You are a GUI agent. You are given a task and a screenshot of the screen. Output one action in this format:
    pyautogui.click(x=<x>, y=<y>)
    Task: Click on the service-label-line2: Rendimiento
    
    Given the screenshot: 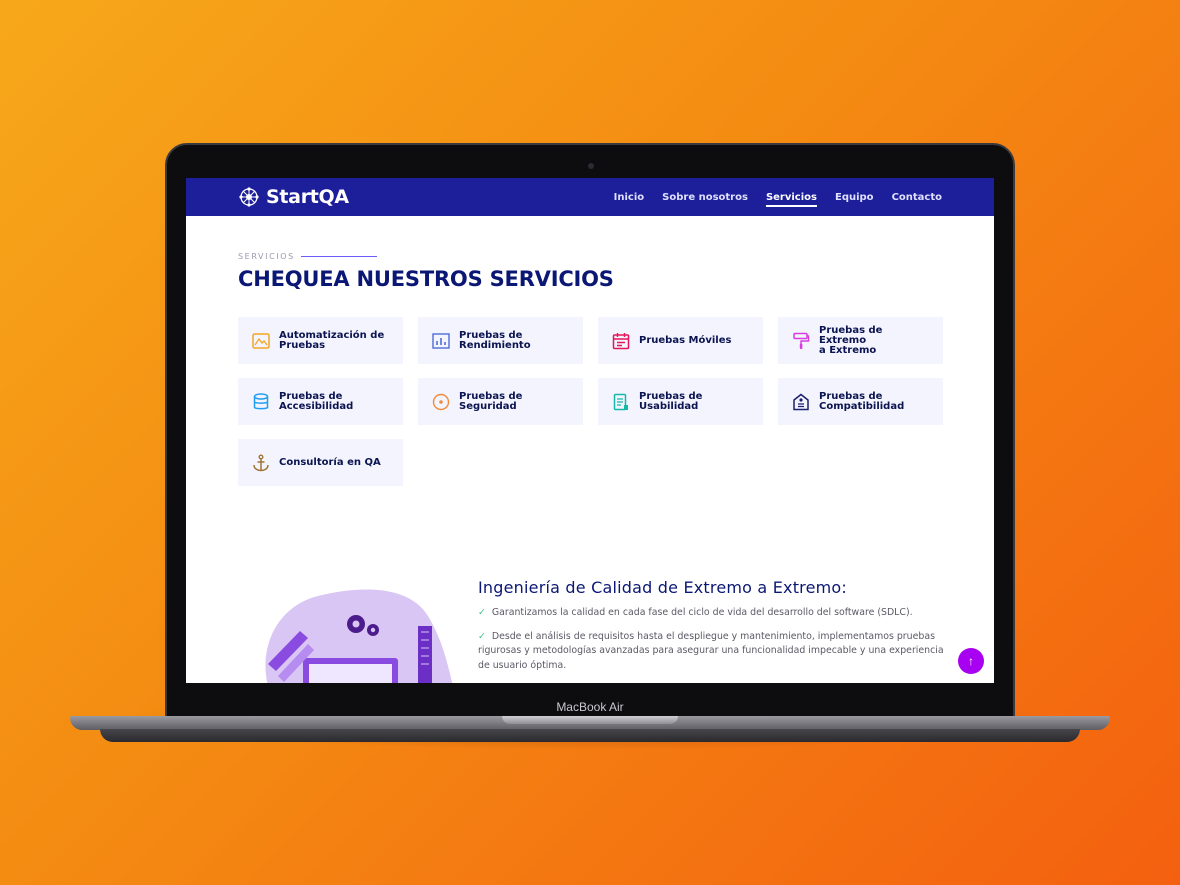 What is the action you would take?
    pyautogui.click(x=495, y=345)
    